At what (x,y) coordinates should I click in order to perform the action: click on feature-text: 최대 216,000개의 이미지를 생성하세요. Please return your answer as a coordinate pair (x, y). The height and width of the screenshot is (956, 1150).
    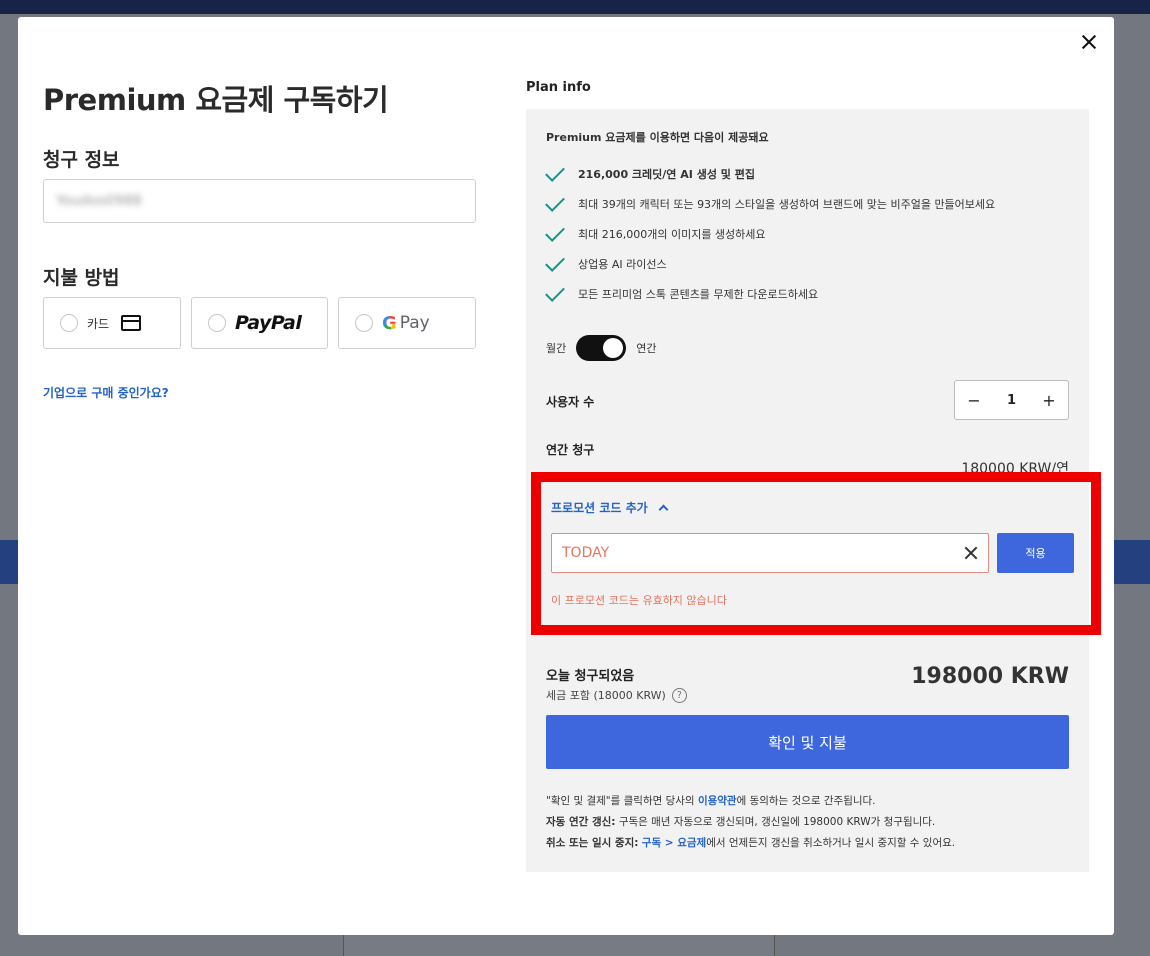
    Looking at the image, I should click on (672, 234).